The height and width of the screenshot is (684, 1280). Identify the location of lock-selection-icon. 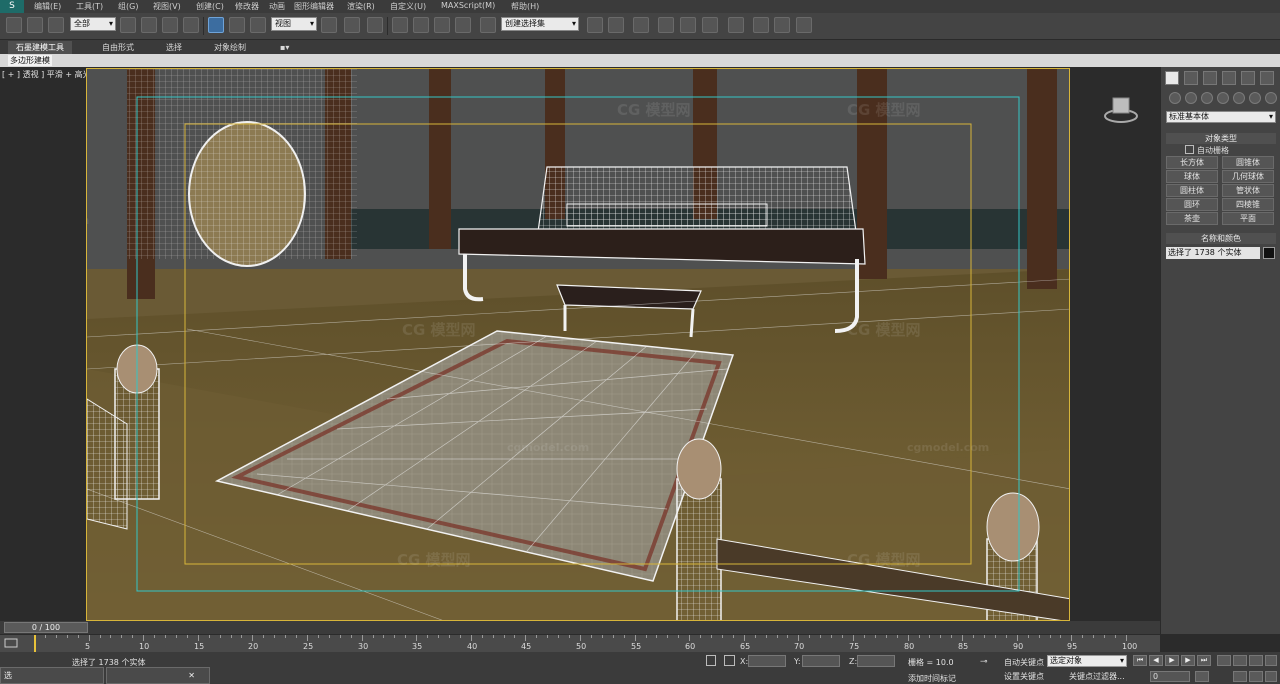
(711, 660).